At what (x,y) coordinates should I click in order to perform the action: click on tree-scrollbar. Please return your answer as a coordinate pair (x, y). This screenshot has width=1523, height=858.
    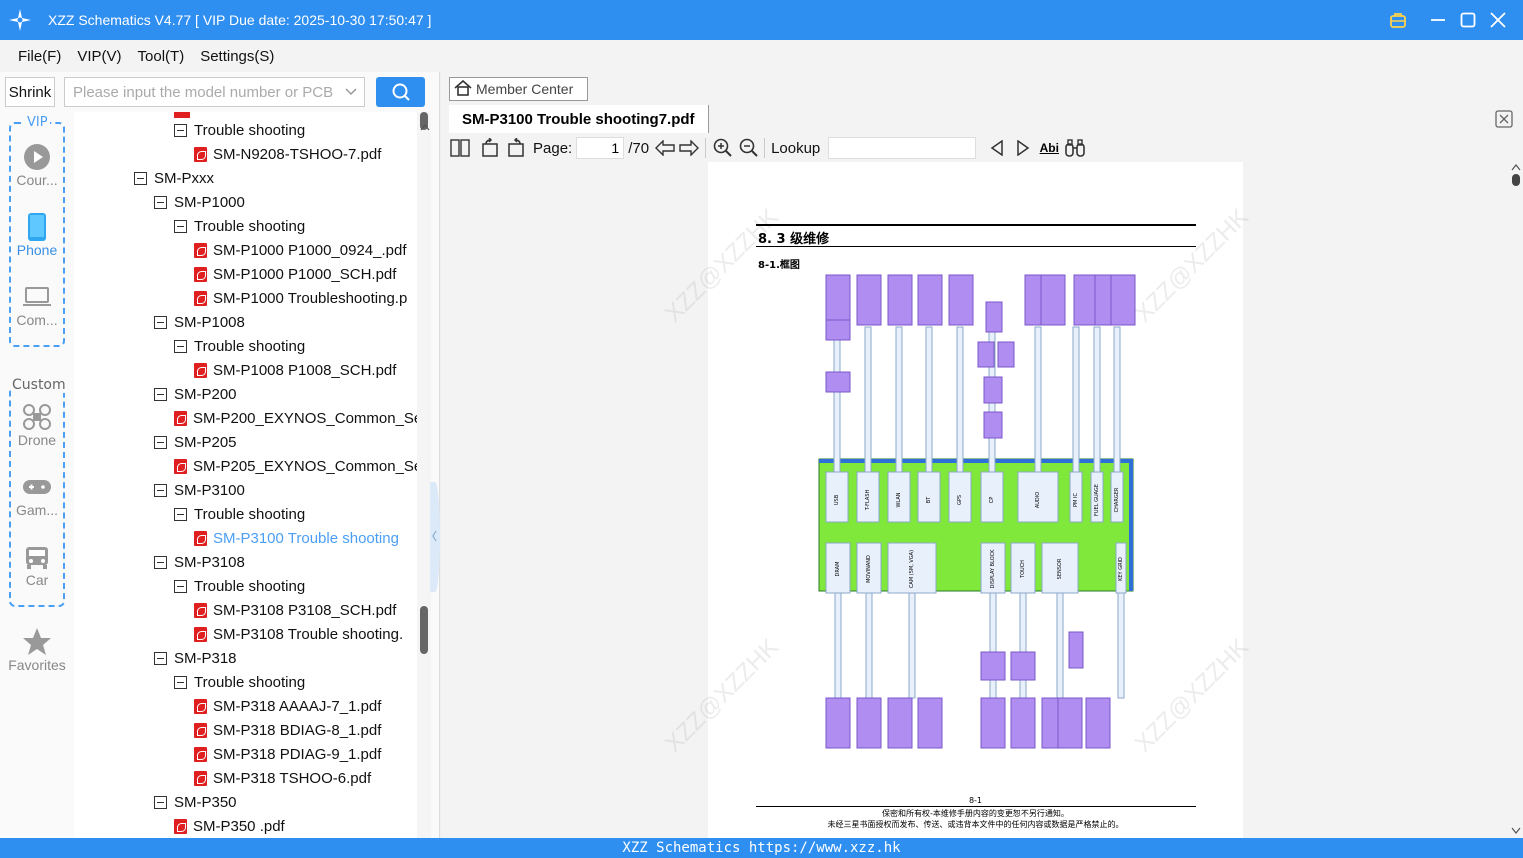
    Looking at the image, I should click on (424, 475).